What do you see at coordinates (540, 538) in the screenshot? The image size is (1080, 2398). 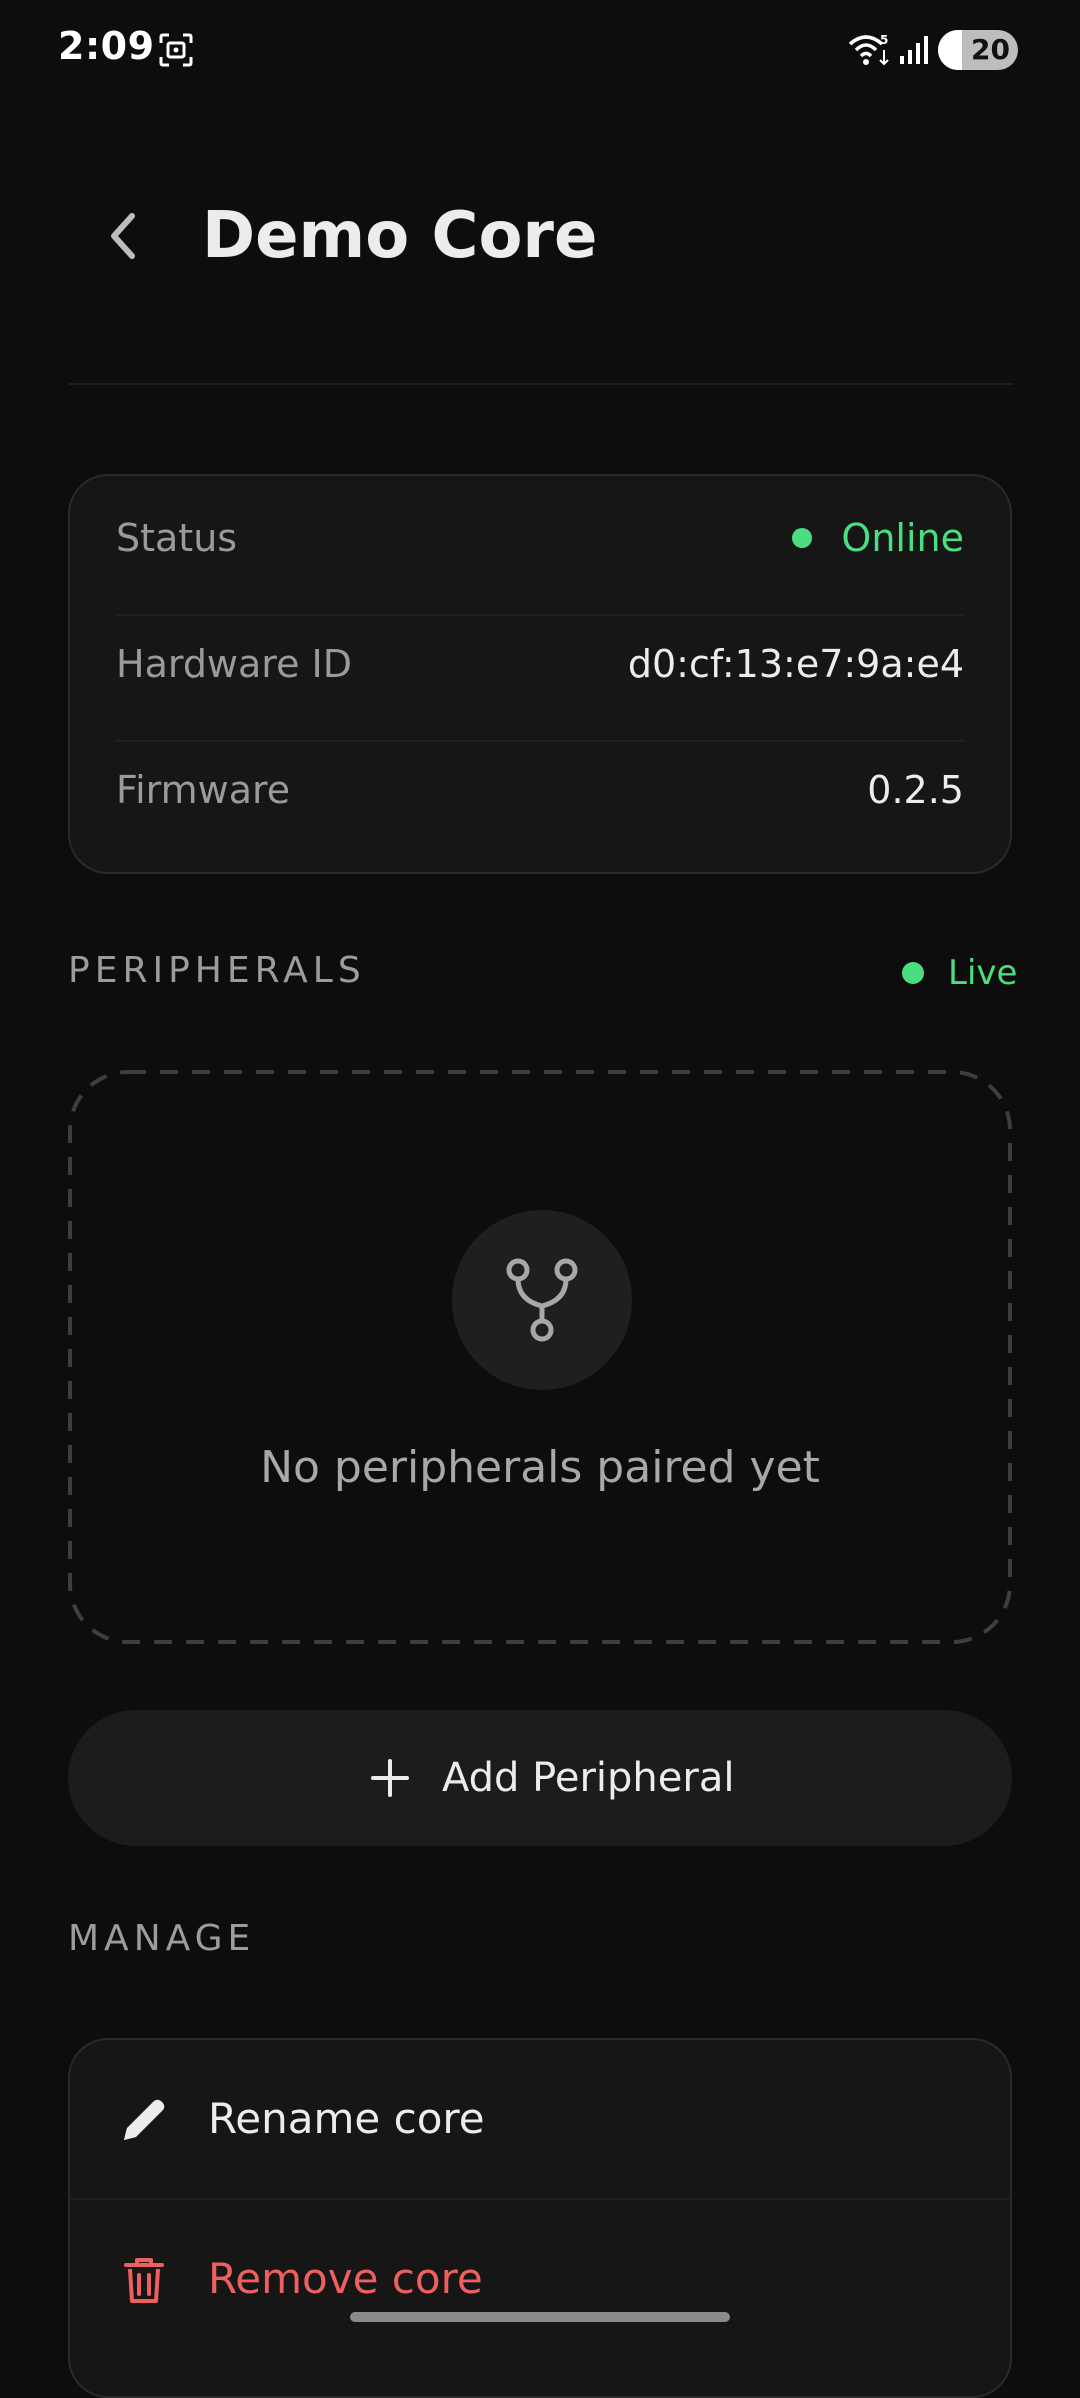 I see `info-row-status: Status Online` at bounding box center [540, 538].